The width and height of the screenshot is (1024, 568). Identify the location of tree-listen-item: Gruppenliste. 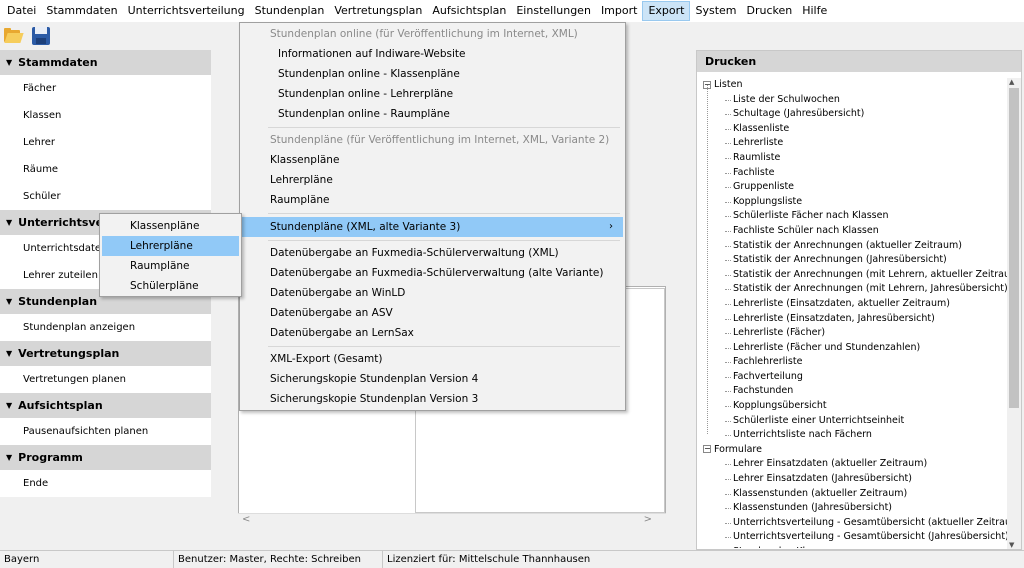
(852, 187).